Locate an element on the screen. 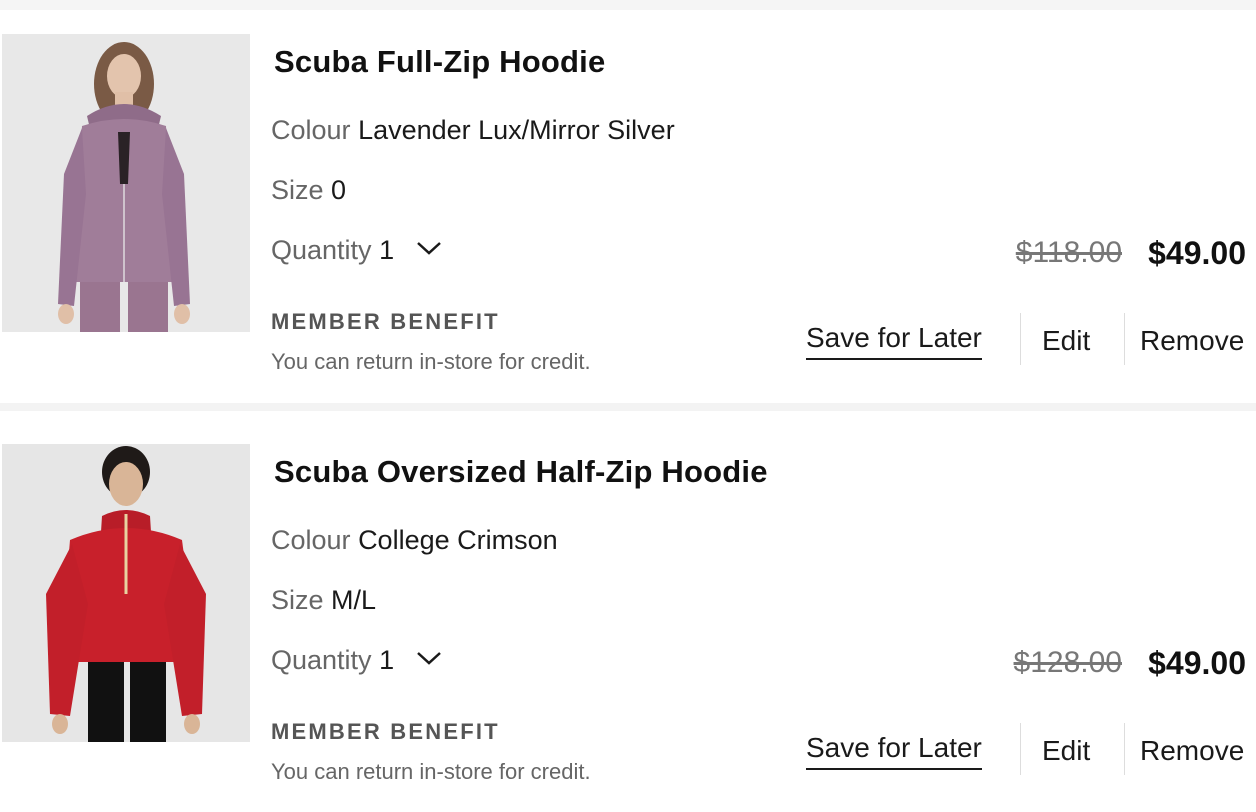 Image resolution: width=1256 pixels, height=812 pixels. top-divider is located at coordinates (628, 5).